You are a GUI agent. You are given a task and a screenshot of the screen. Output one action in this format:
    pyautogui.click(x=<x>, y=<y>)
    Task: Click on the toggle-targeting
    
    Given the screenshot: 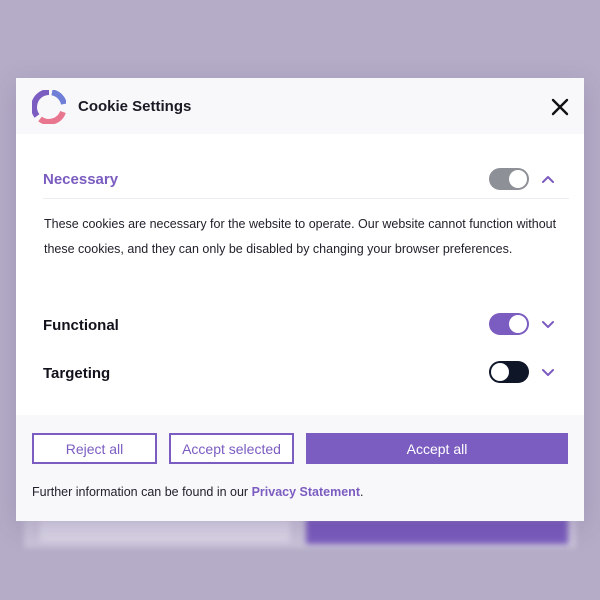 What is the action you would take?
    pyautogui.click(x=509, y=372)
    